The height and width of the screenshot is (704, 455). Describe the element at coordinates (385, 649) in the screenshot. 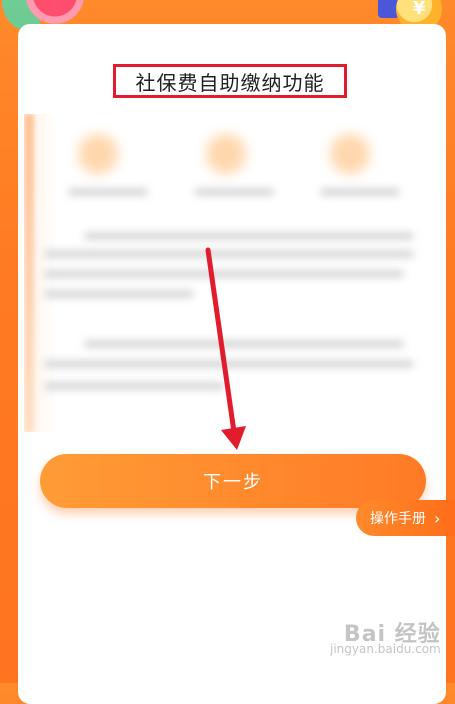

I see `watermark-url: jingyan.baidu.com` at that location.